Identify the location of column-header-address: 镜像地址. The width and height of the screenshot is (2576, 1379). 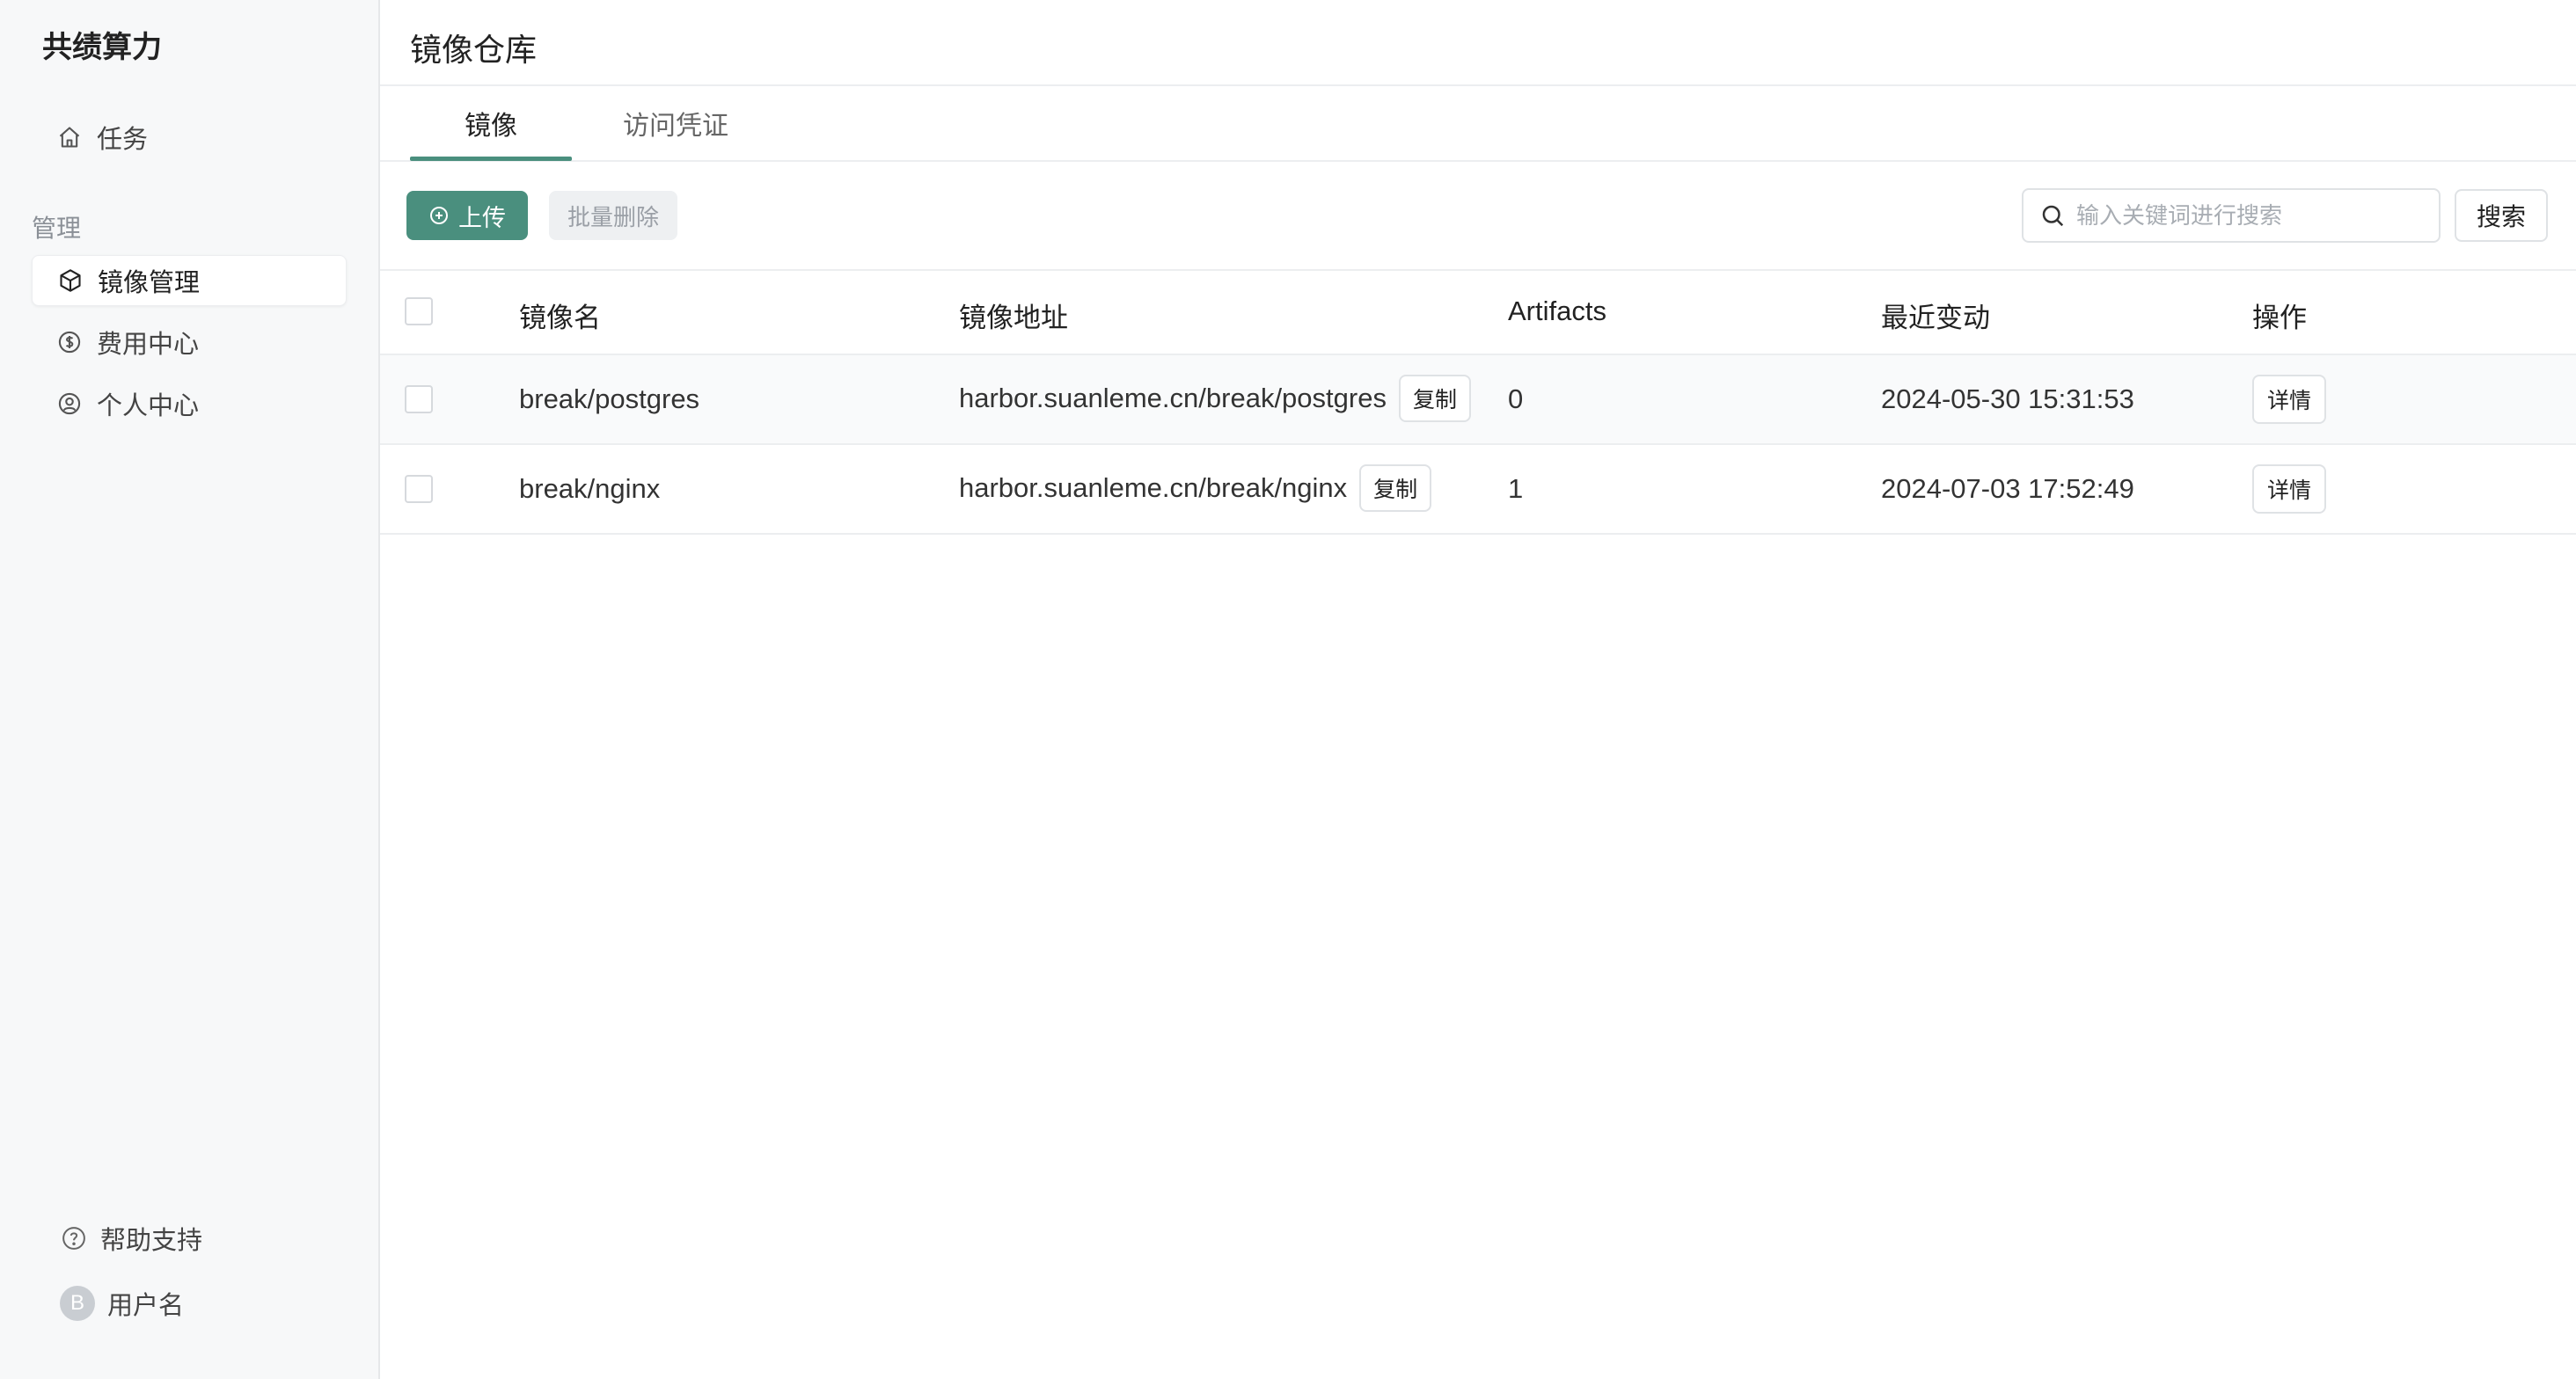
(1013, 318).